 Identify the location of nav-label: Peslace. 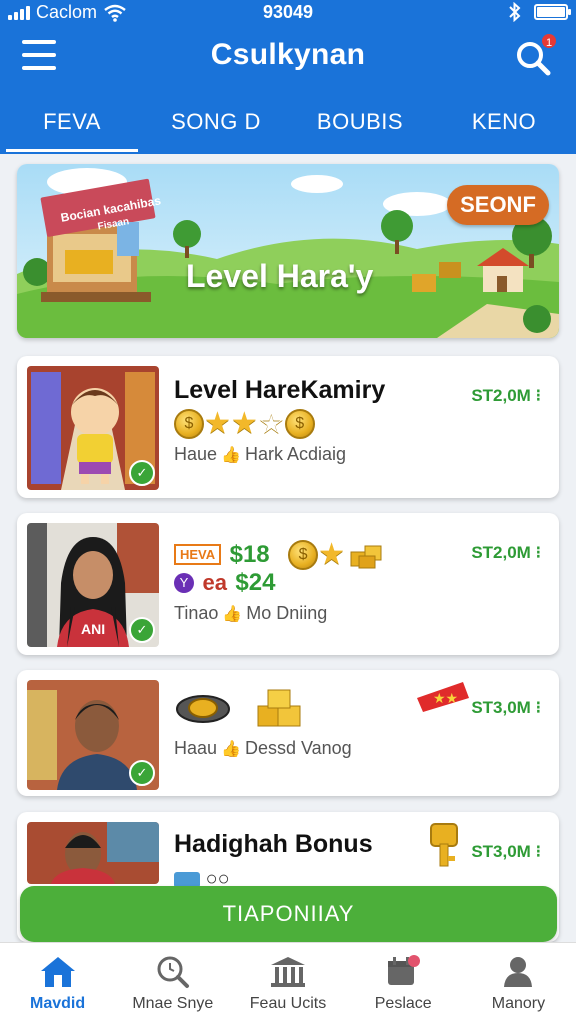
(403, 1003).